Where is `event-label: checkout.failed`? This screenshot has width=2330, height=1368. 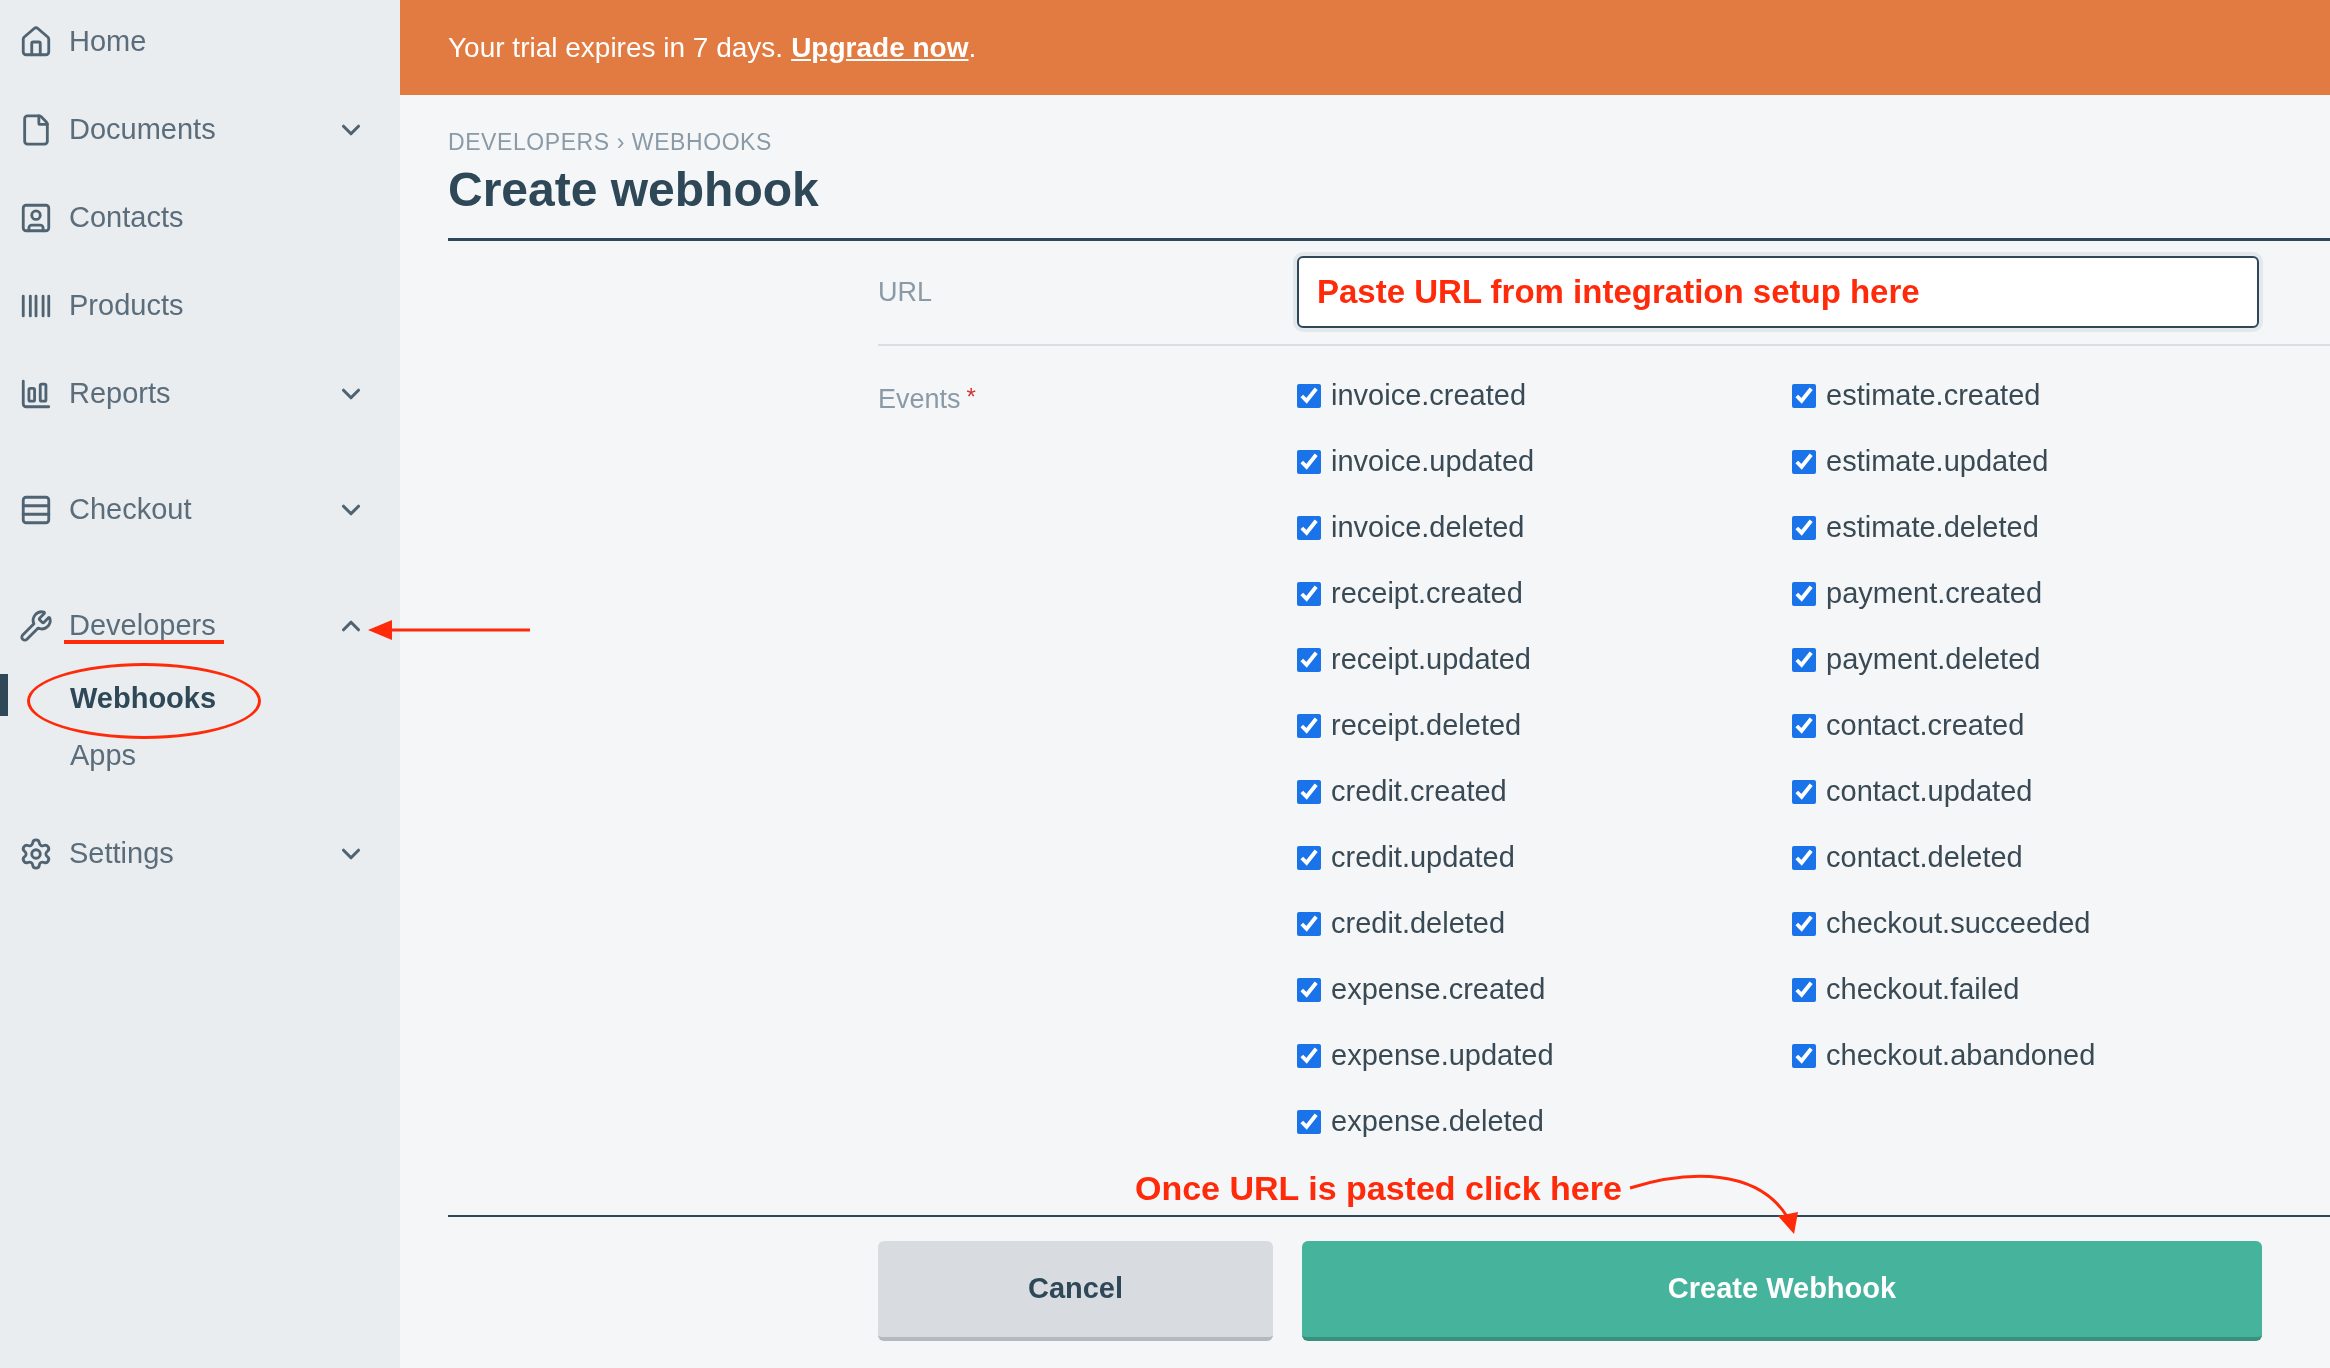 event-label: checkout.failed is located at coordinates (1923, 989).